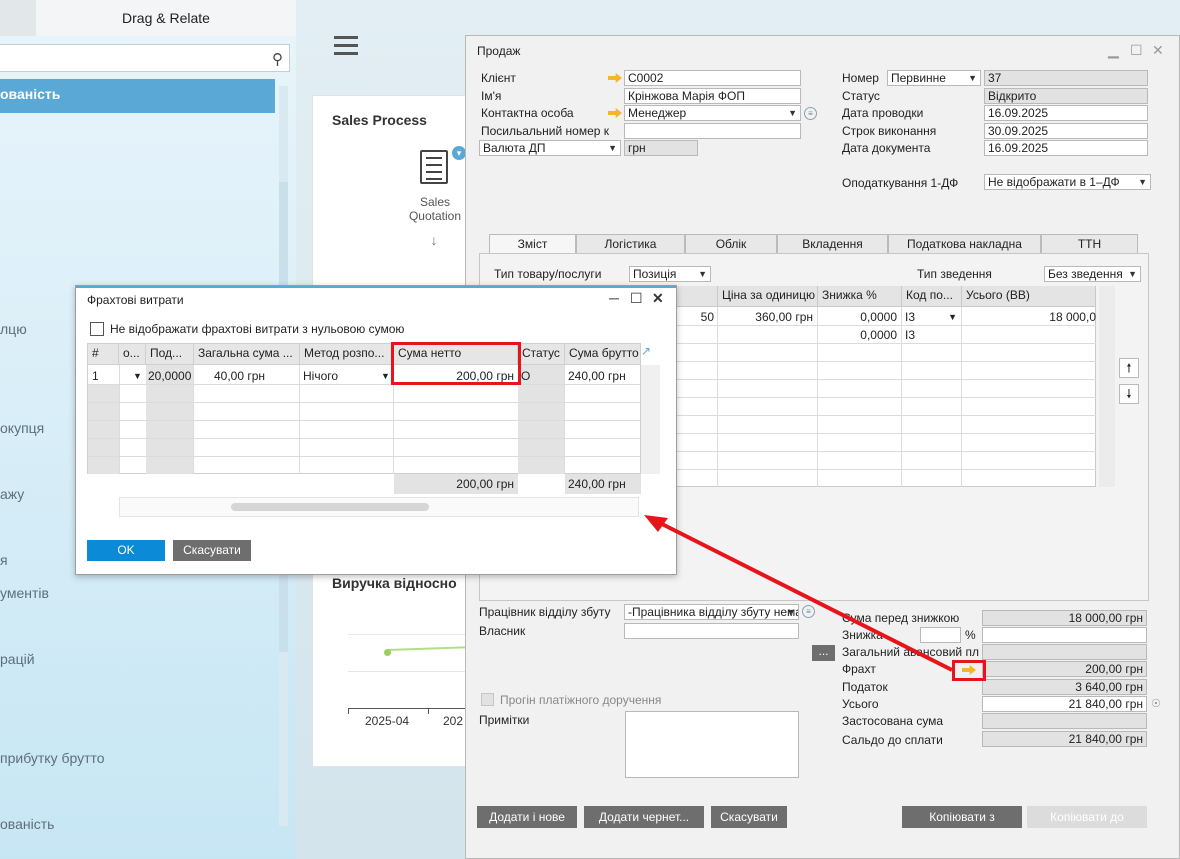 This screenshot has width=1180, height=859. Describe the element at coordinates (550, 148) in the screenshot. I see `currency-type-select: Валюта ДП ▼` at that location.